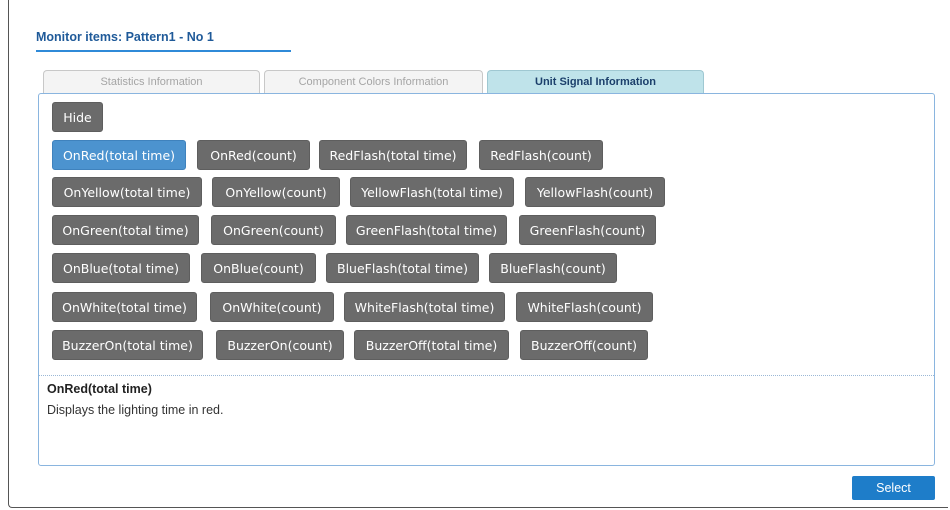  What do you see at coordinates (124, 307) in the screenshot?
I see `signal-button-onwhite-total-time: OnWhite(total time)` at bounding box center [124, 307].